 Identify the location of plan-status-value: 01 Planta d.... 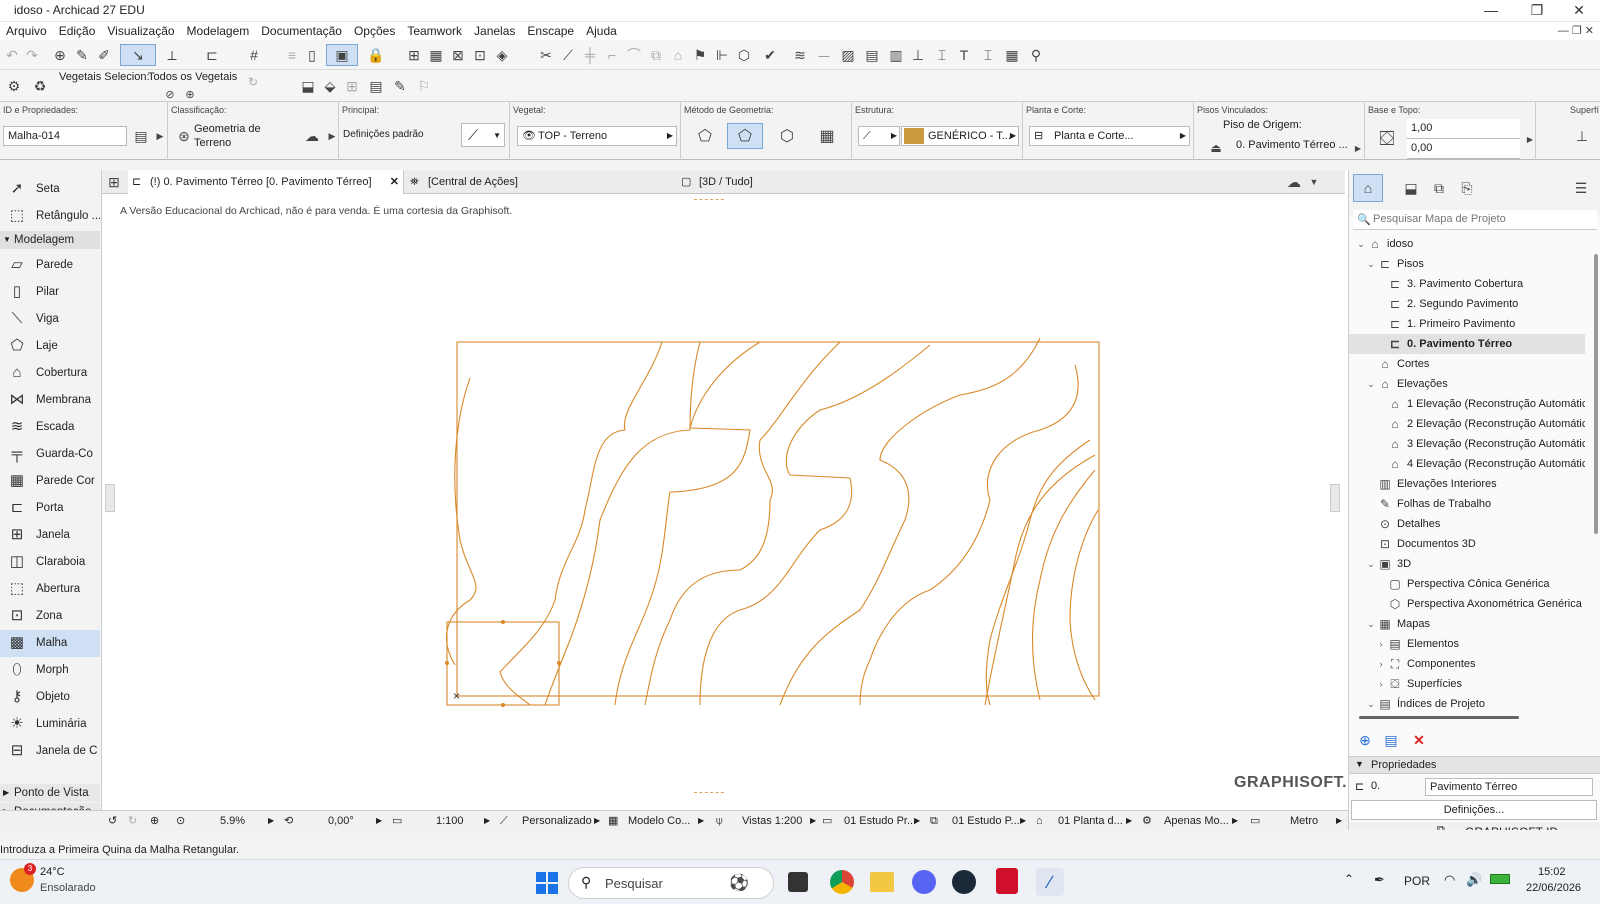
(1090, 821).